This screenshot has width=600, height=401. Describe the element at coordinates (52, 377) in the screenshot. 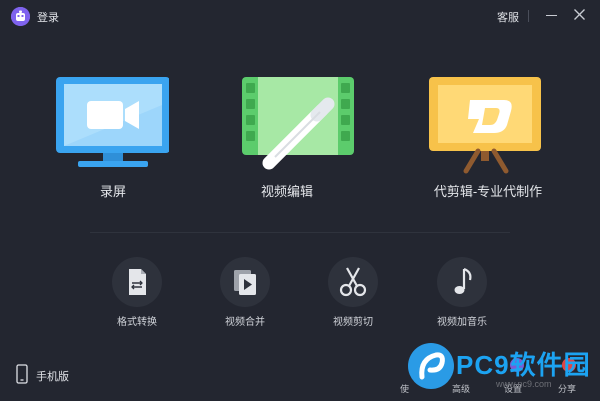

I see `mobile-version-label: 手机版` at that location.